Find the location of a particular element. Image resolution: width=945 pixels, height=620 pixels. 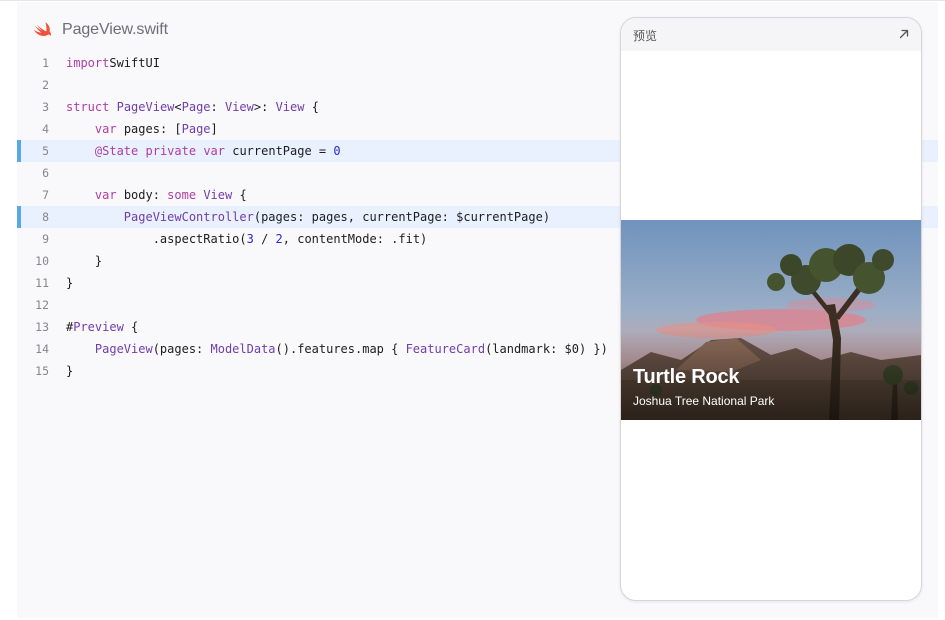

code-token: >: is located at coordinates (264, 107).